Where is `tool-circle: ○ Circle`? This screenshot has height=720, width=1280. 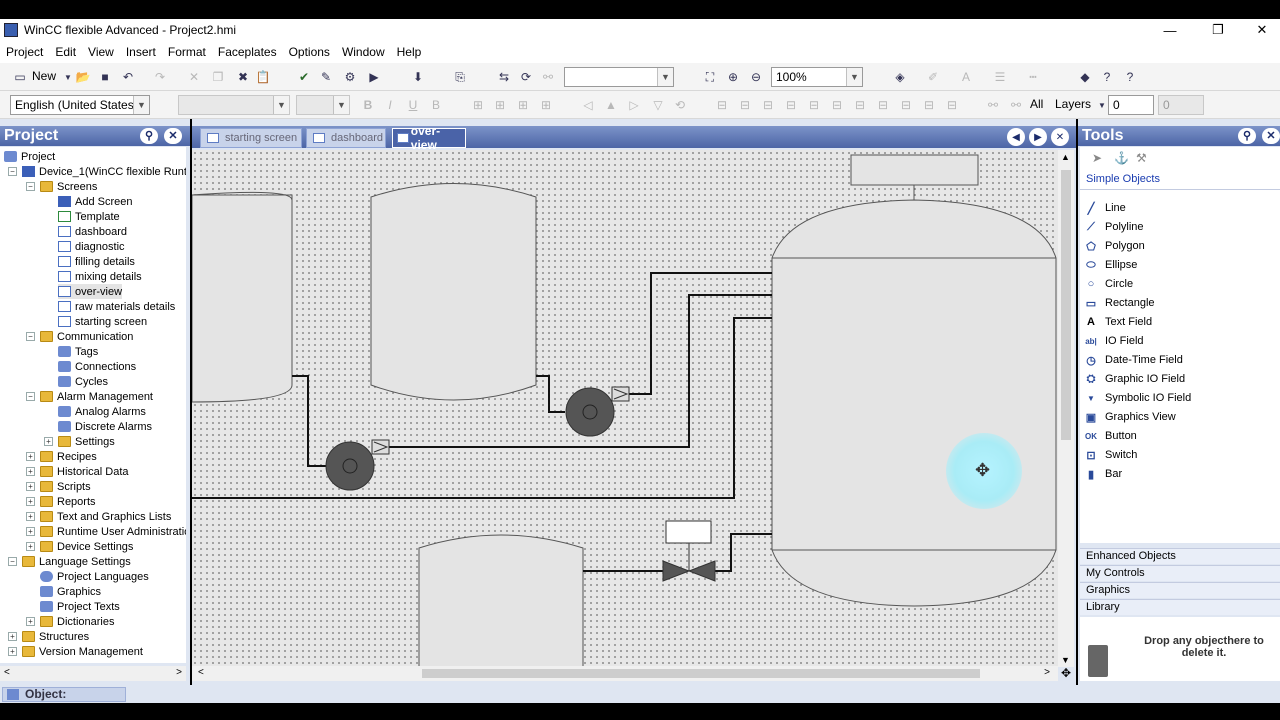
tool-circle: ○ Circle is located at coordinates (1108, 284).